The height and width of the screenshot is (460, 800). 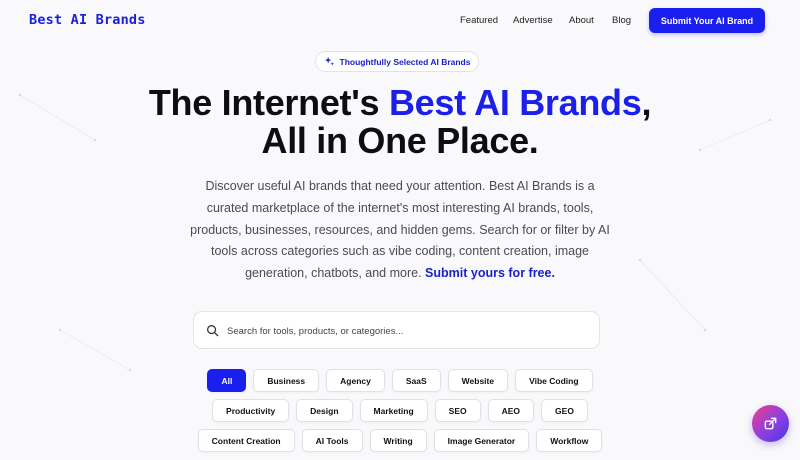 What do you see at coordinates (400, 140) in the screenshot?
I see `headline-line2: All in One Place.` at bounding box center [400, 140].